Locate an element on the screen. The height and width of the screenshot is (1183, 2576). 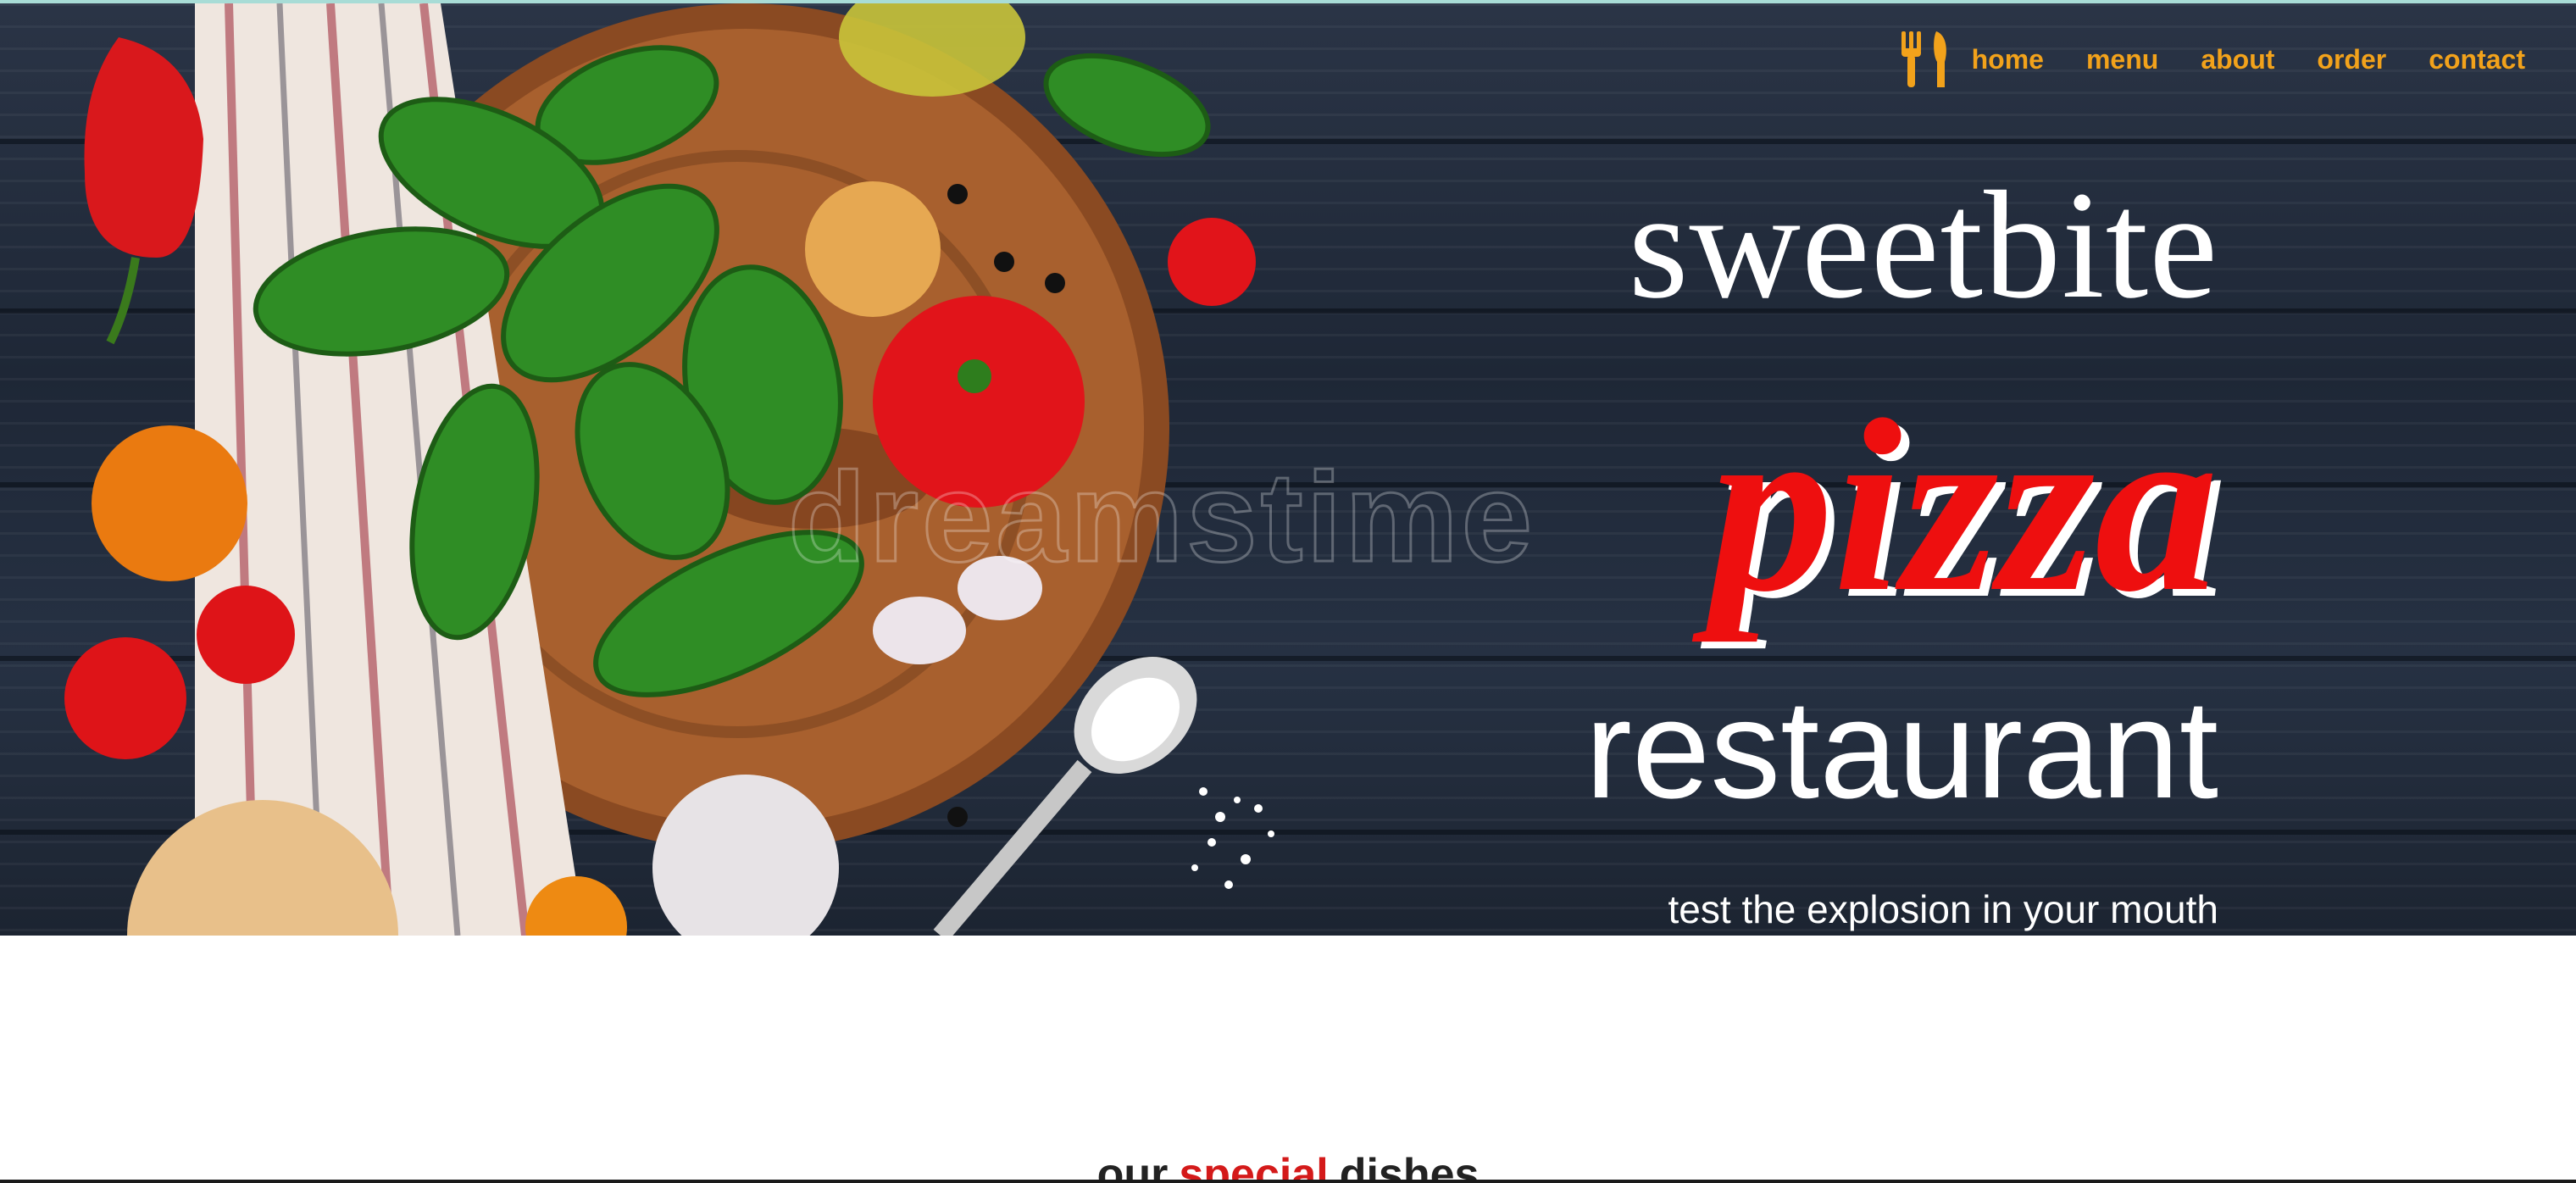
fork-spoon-icon is located at coordinates (1924, 59).